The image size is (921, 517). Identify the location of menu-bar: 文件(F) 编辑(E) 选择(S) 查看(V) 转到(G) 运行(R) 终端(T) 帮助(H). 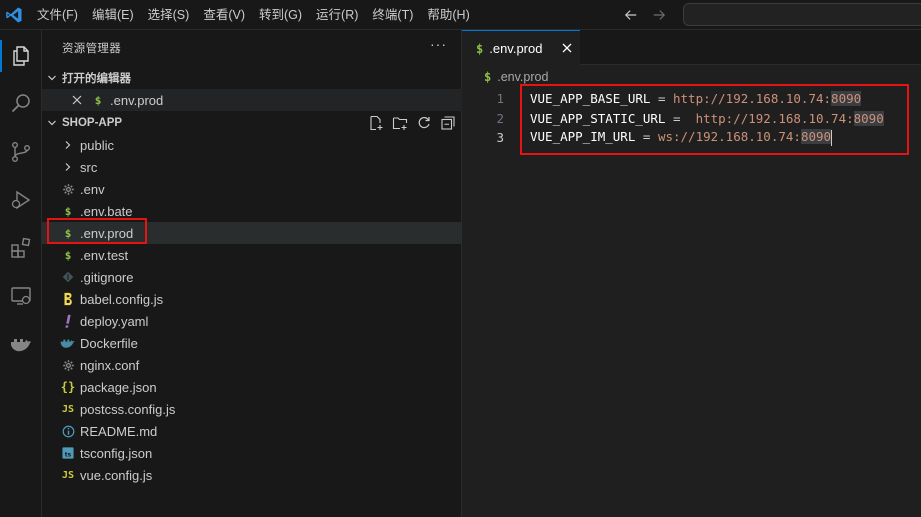
(253, 15).